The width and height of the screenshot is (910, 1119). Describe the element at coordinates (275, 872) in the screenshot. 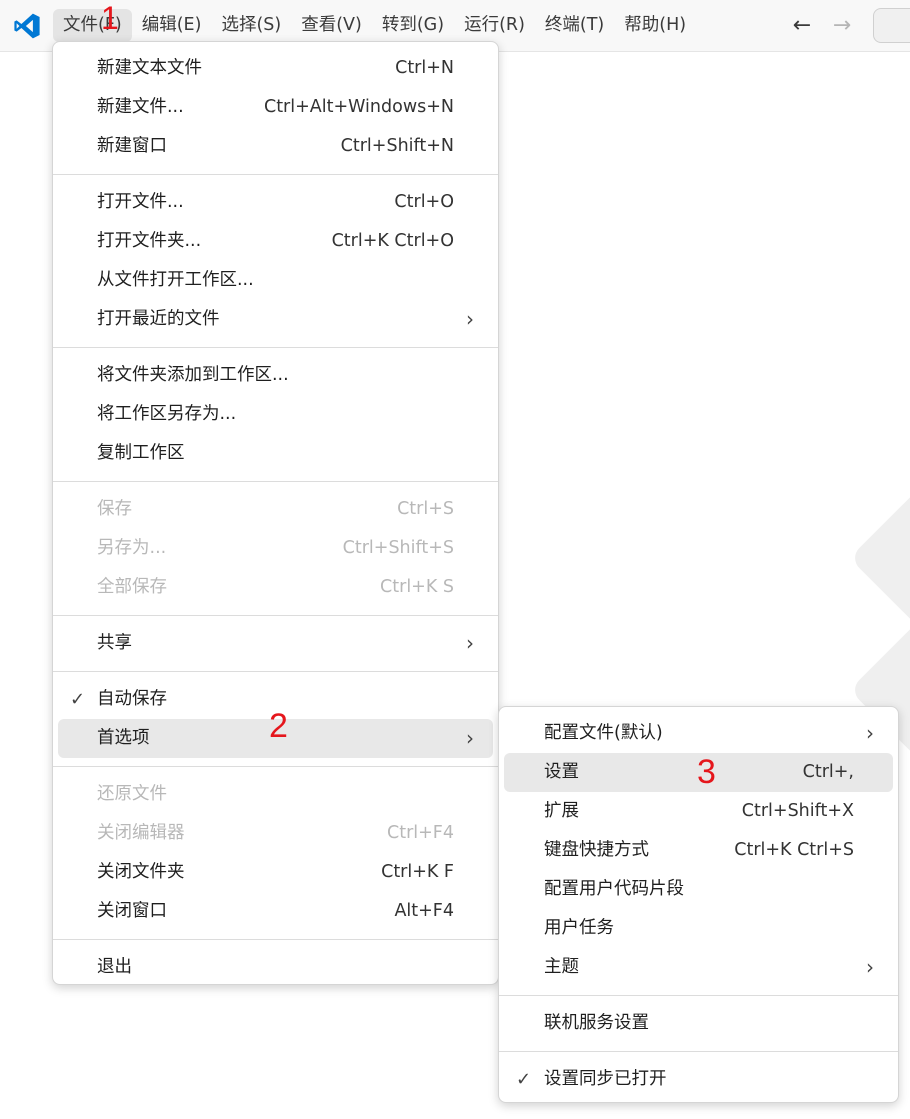

I see `menu-item: 关闭文件夹 Ctrl+K F` at that location.